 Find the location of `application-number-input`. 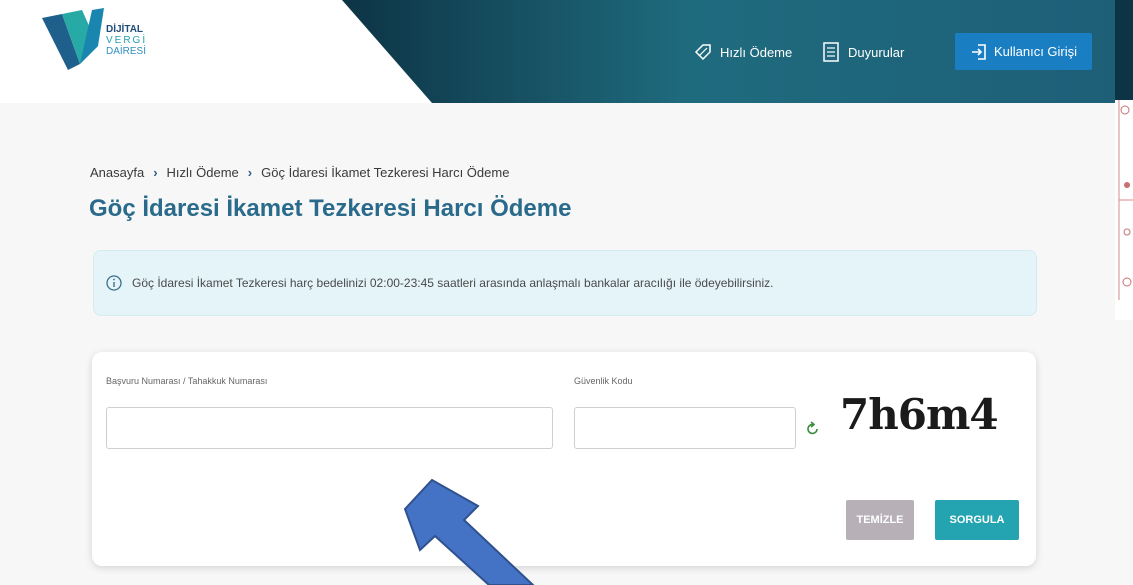

application-number-input is located at coordinates (329, 428).